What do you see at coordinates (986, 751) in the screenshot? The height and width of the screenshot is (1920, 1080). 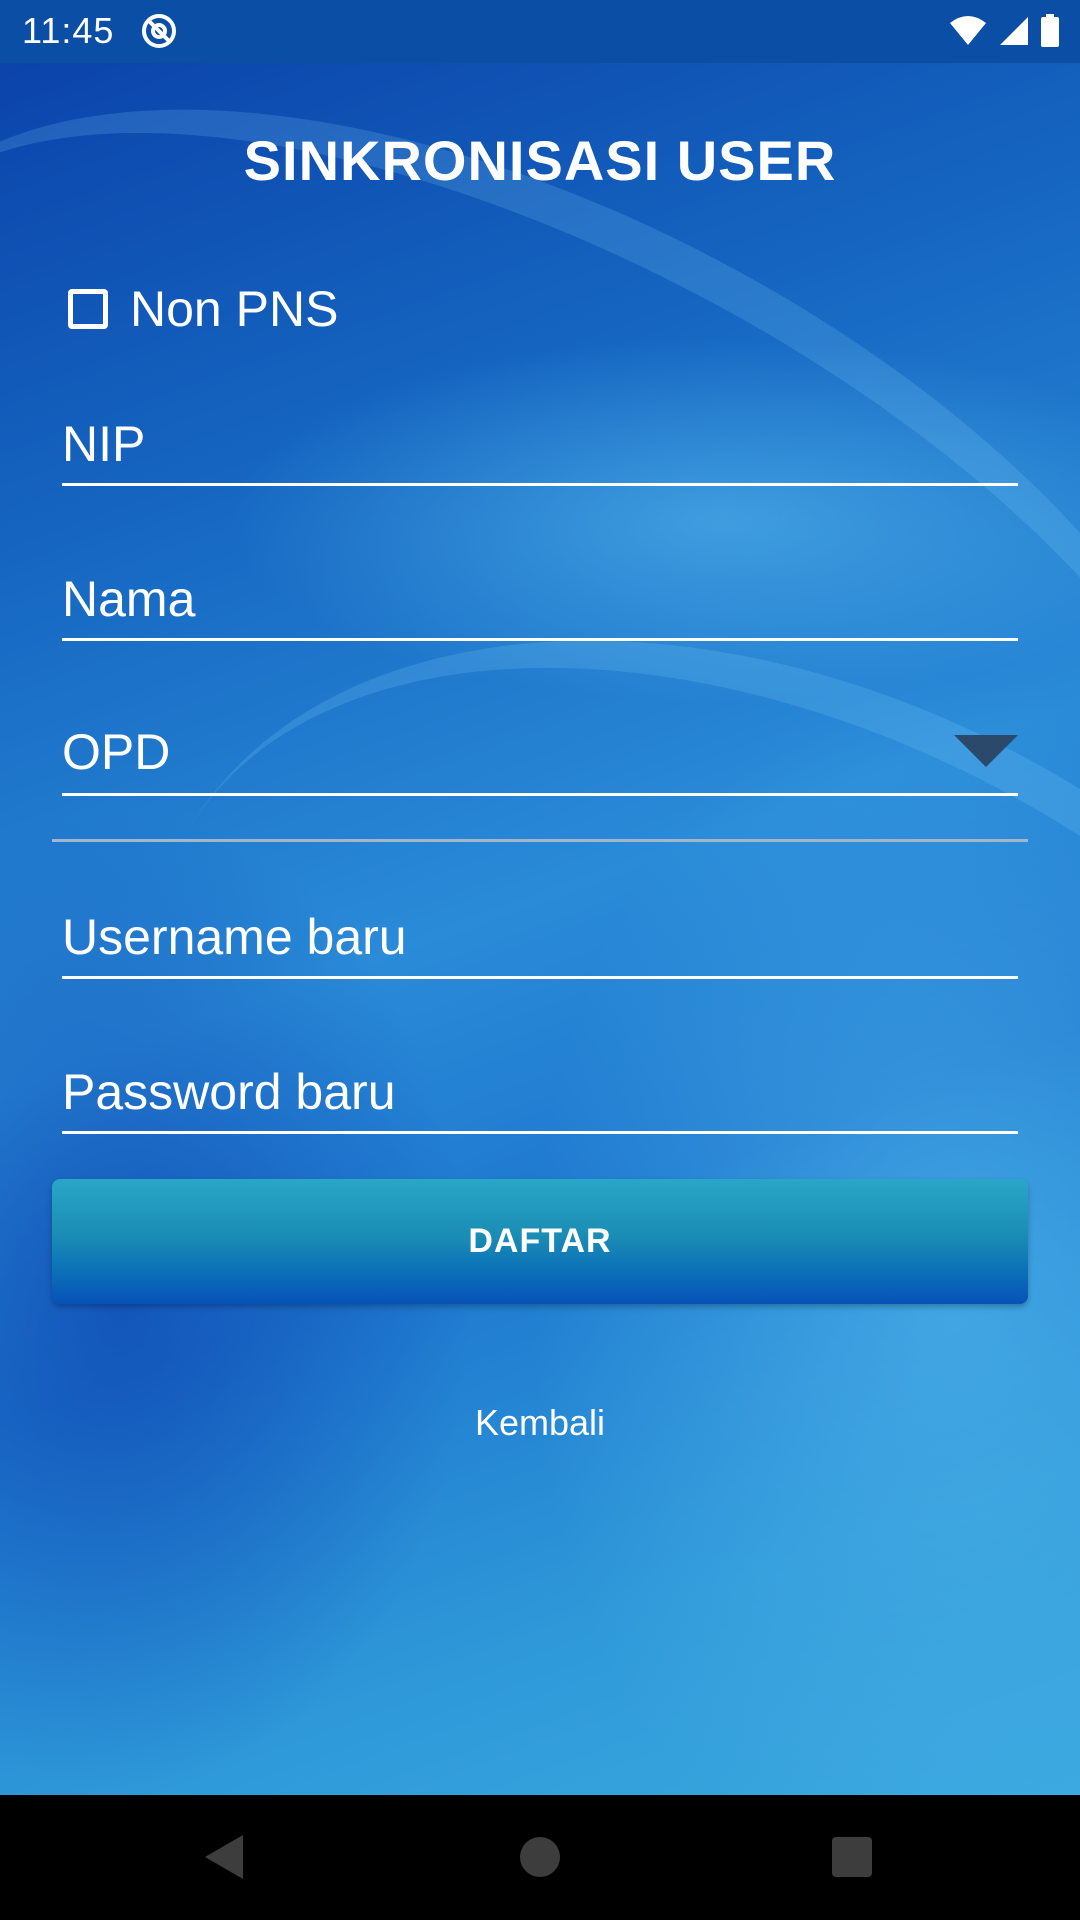 I see `dropdown-triangle-icon` at bounding box center [986, 751].